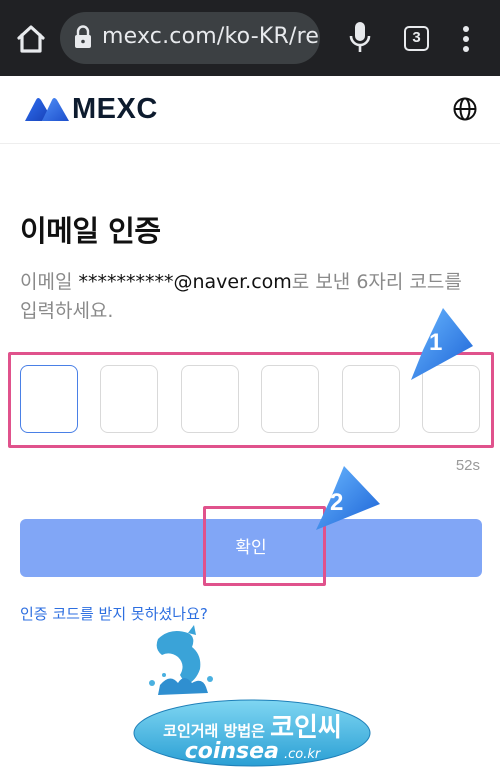  I want to click on lock-icon, so click(83, 36).